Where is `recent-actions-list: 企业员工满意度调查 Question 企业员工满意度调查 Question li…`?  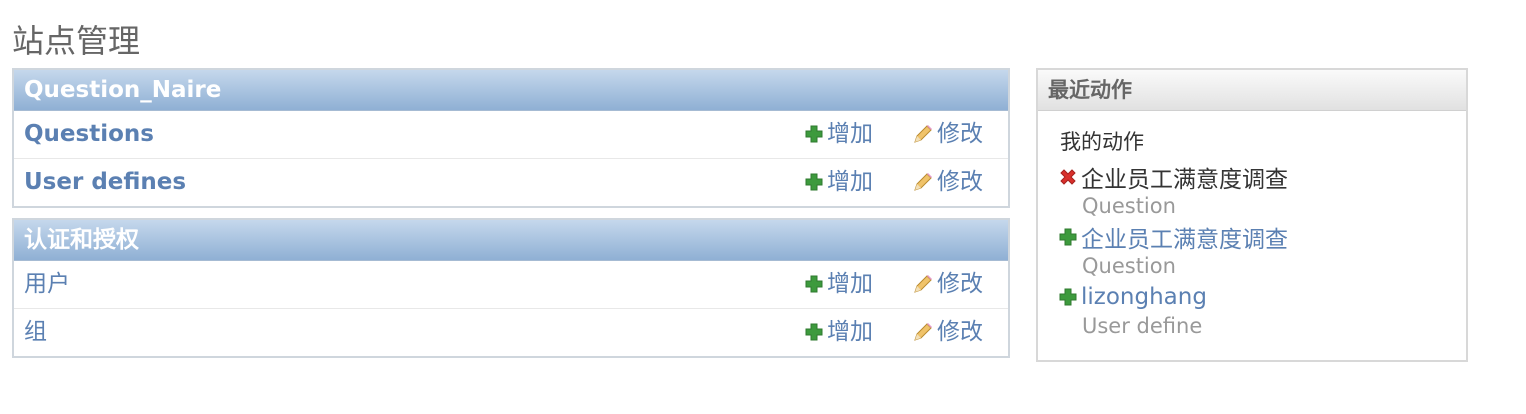
recent-actions-list: 企业员工满意度调查 Question 企业员工满意度调查 Question li… is located at coordinates (1173, 252).